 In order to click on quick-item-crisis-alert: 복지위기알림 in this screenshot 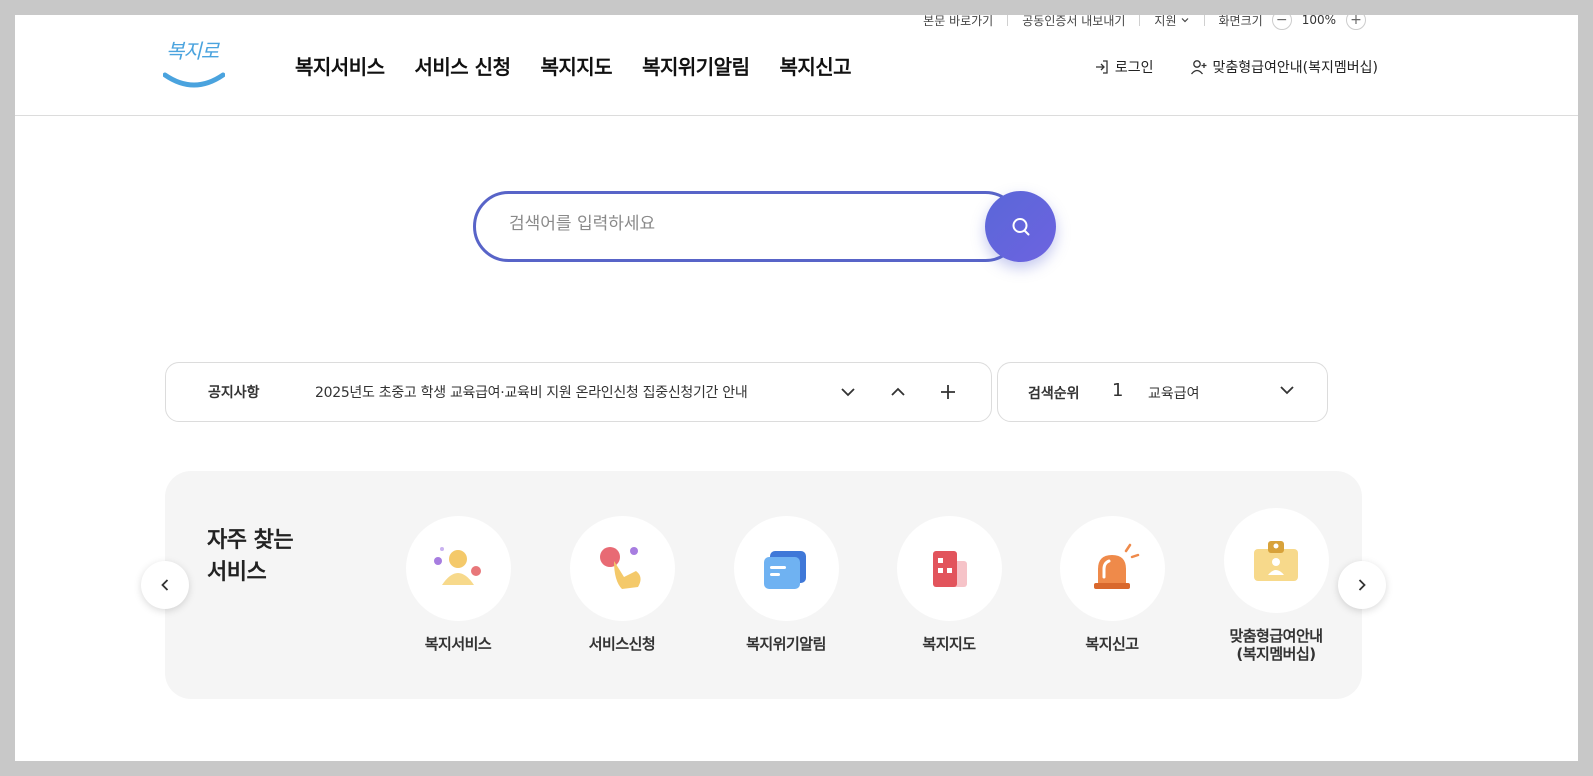, I will do `click(786, 584)`.